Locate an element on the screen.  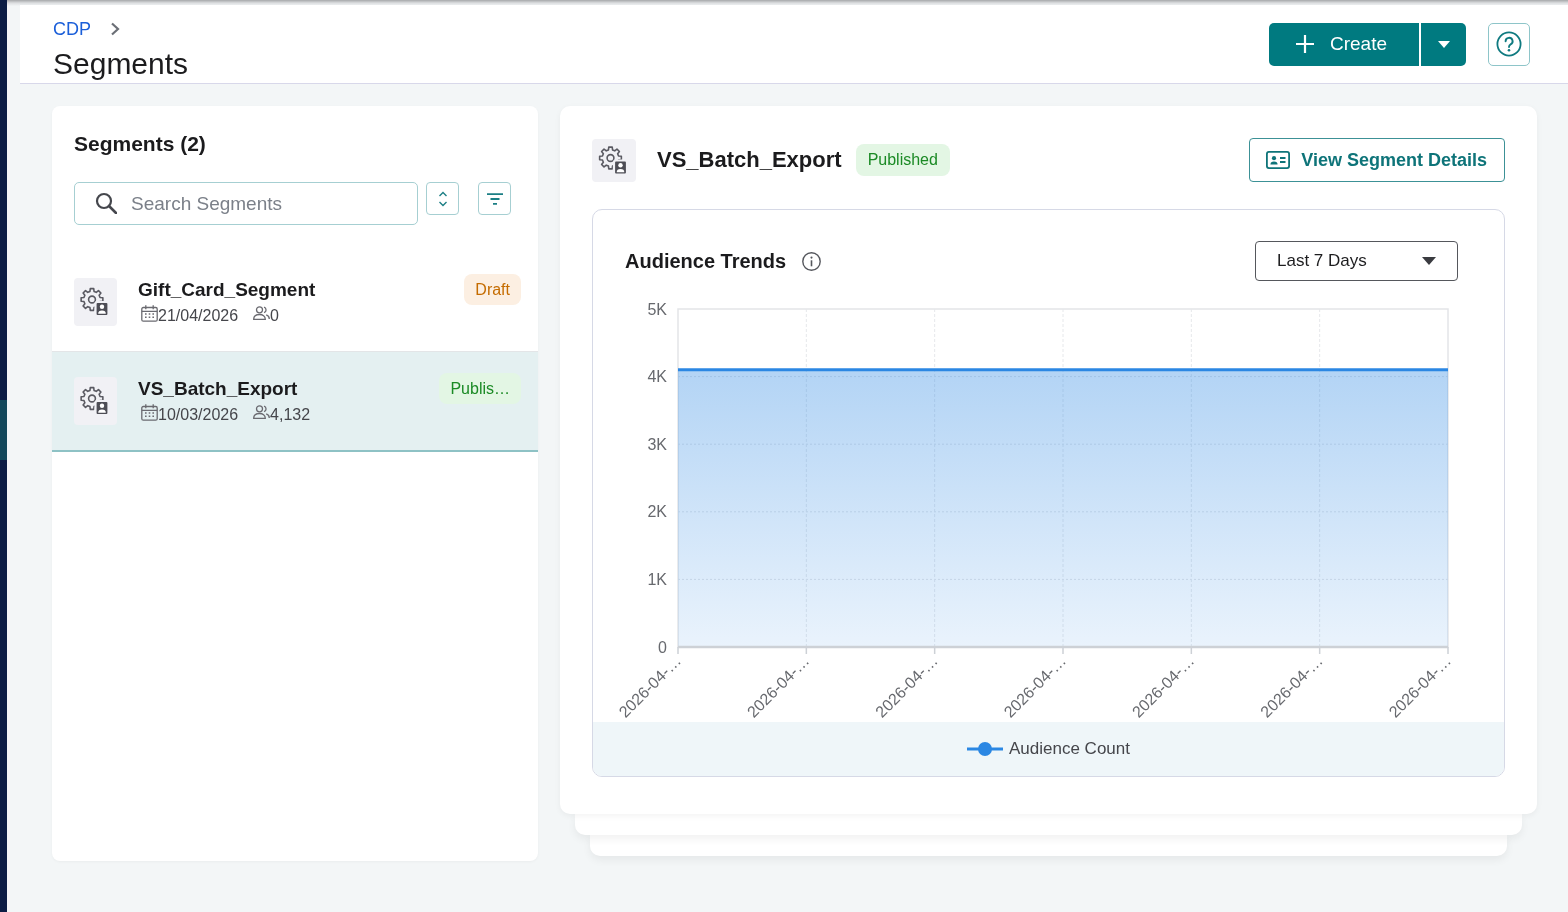
list-title: Segments (2) is located at coordinates (140, 144).